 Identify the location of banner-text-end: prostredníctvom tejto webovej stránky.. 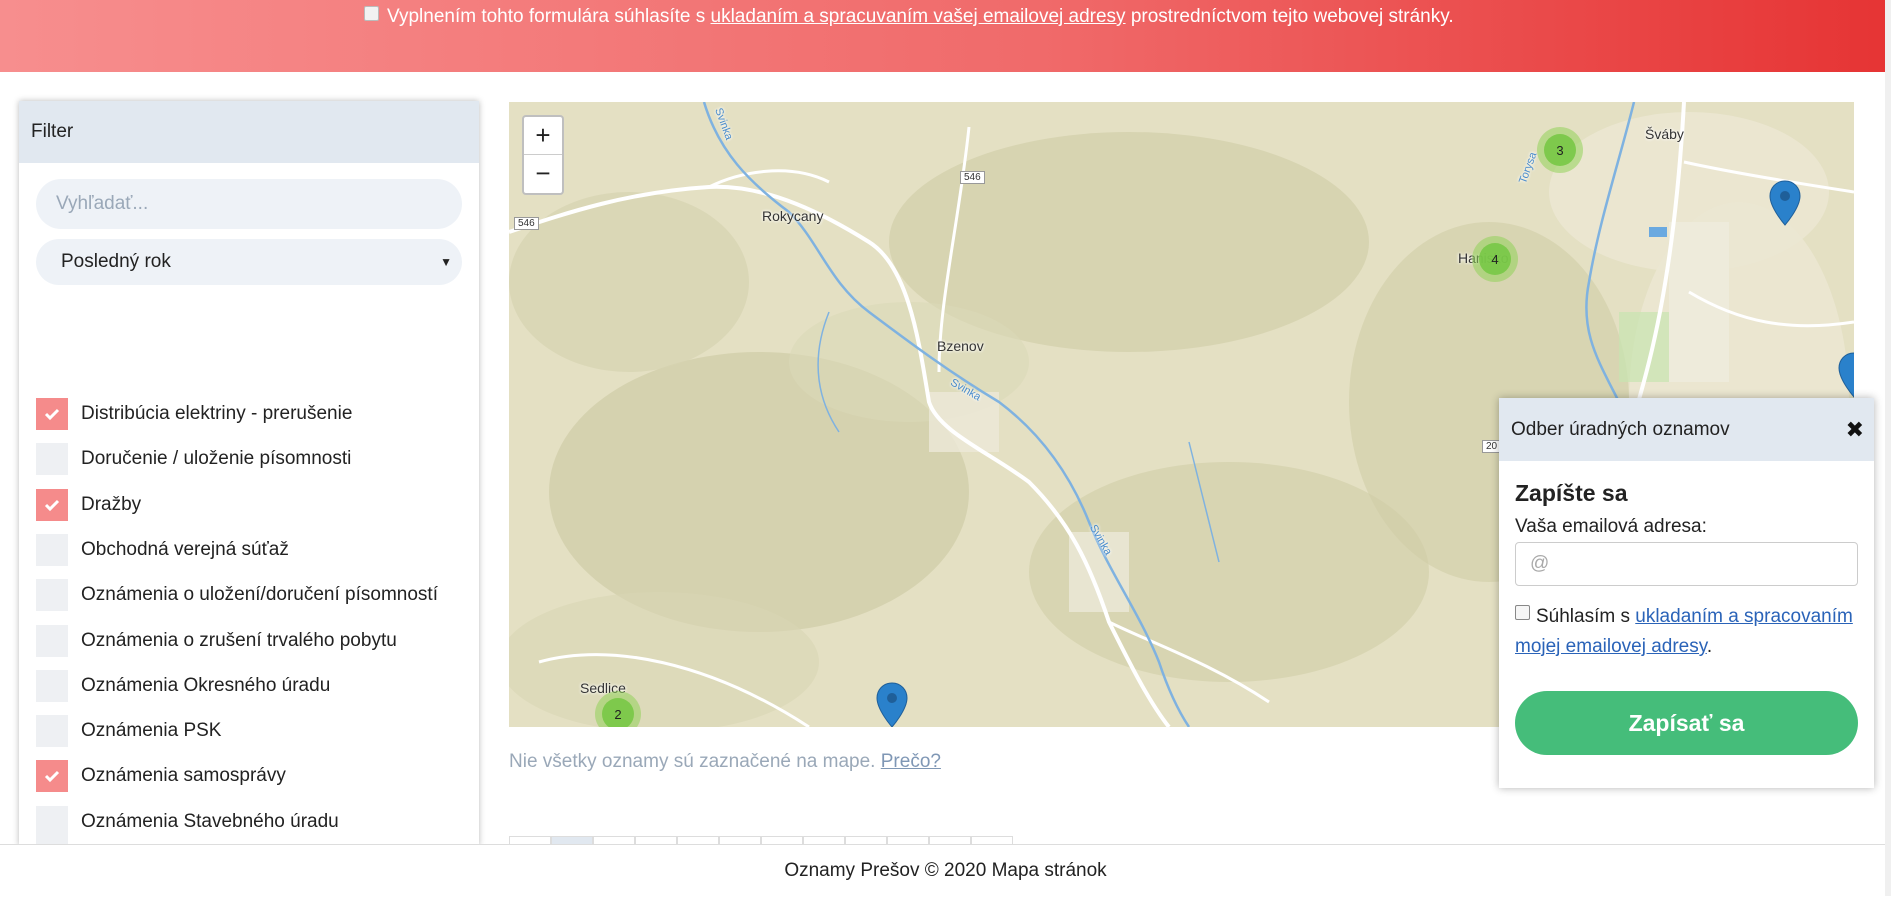
(1292, 16).